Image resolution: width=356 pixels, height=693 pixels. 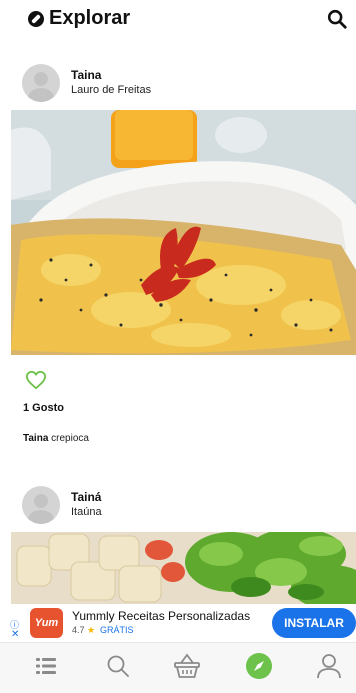 What do you see at coordinates (46, 666) in the screenshot?
I see `list-icon` at bounding box center [46, 666].